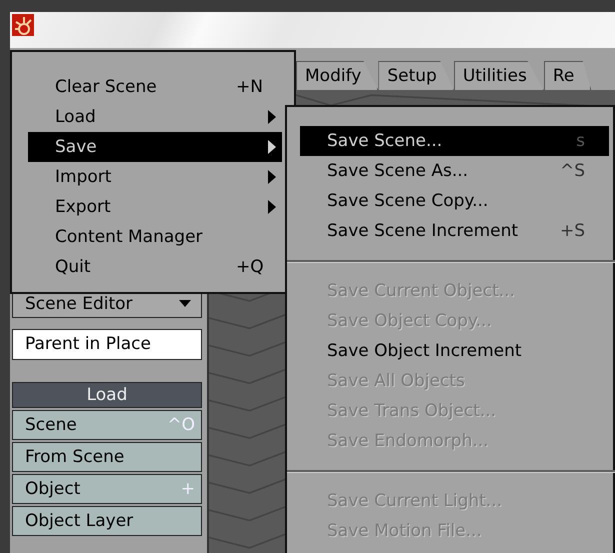  I want to click on section-header: Load, so click(107, 395).